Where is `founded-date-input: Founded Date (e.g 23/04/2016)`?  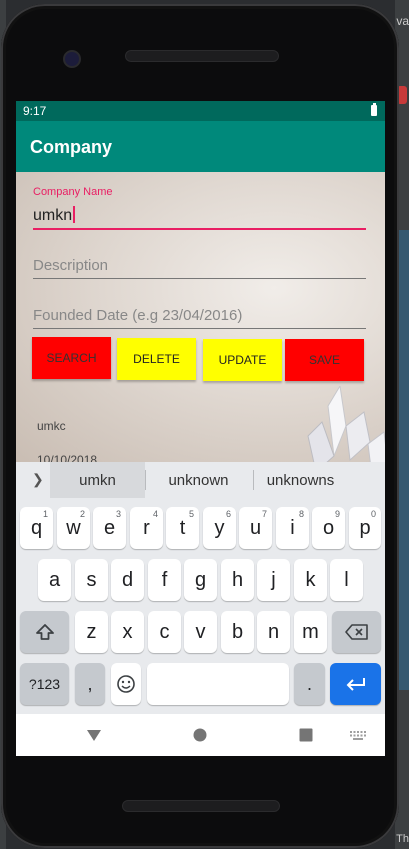 founded-date-input: Founded Date (e.g 23/04/2016) is located at coordinates (137, 315).